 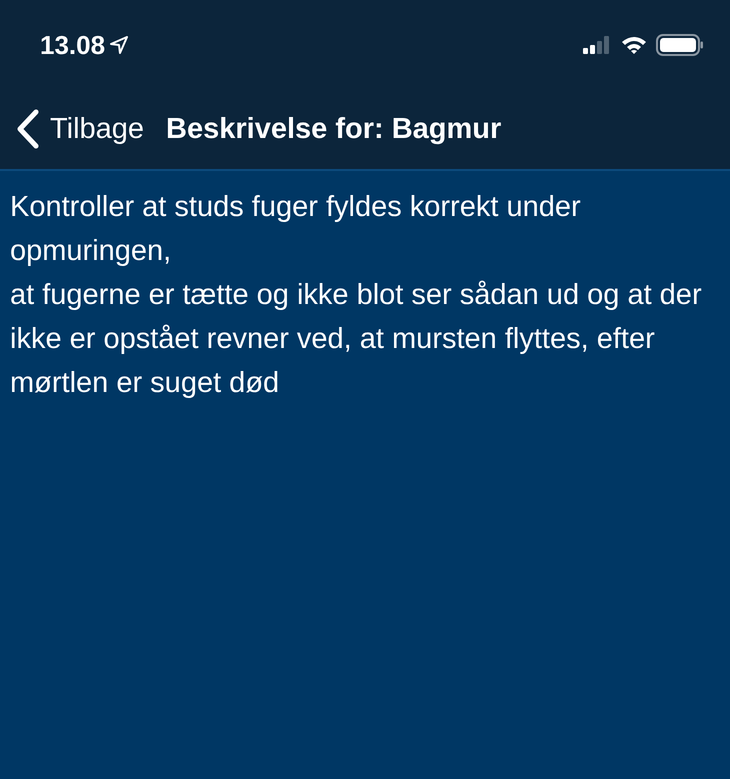 What do you see at coordinates (73, 45) in the screenshot?
I see `status-time: 13.08` at bounding box center [73, 45].